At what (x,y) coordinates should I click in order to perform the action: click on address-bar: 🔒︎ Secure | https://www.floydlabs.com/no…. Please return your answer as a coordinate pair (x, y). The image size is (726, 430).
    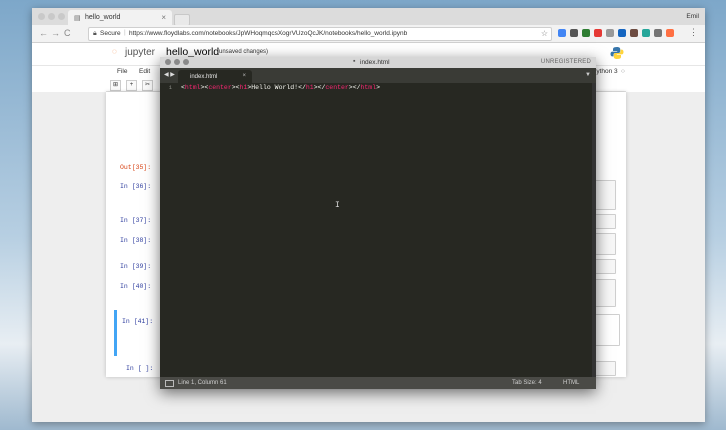
    Looking at the image, I should click on (320, 34).